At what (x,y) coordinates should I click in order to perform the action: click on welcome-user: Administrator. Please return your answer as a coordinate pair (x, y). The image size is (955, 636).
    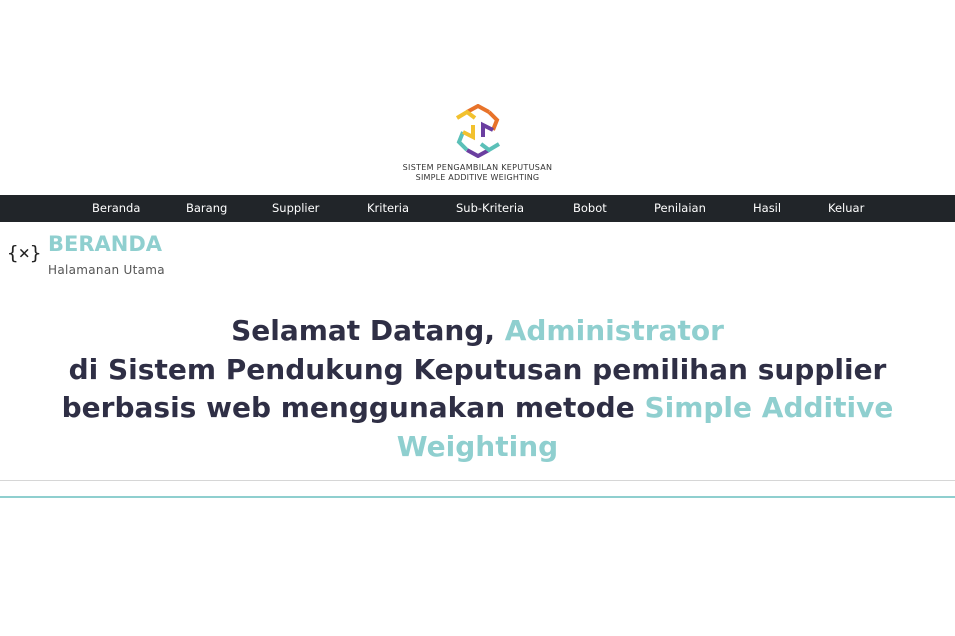
    Looking at the image, I should click on (614, 330).